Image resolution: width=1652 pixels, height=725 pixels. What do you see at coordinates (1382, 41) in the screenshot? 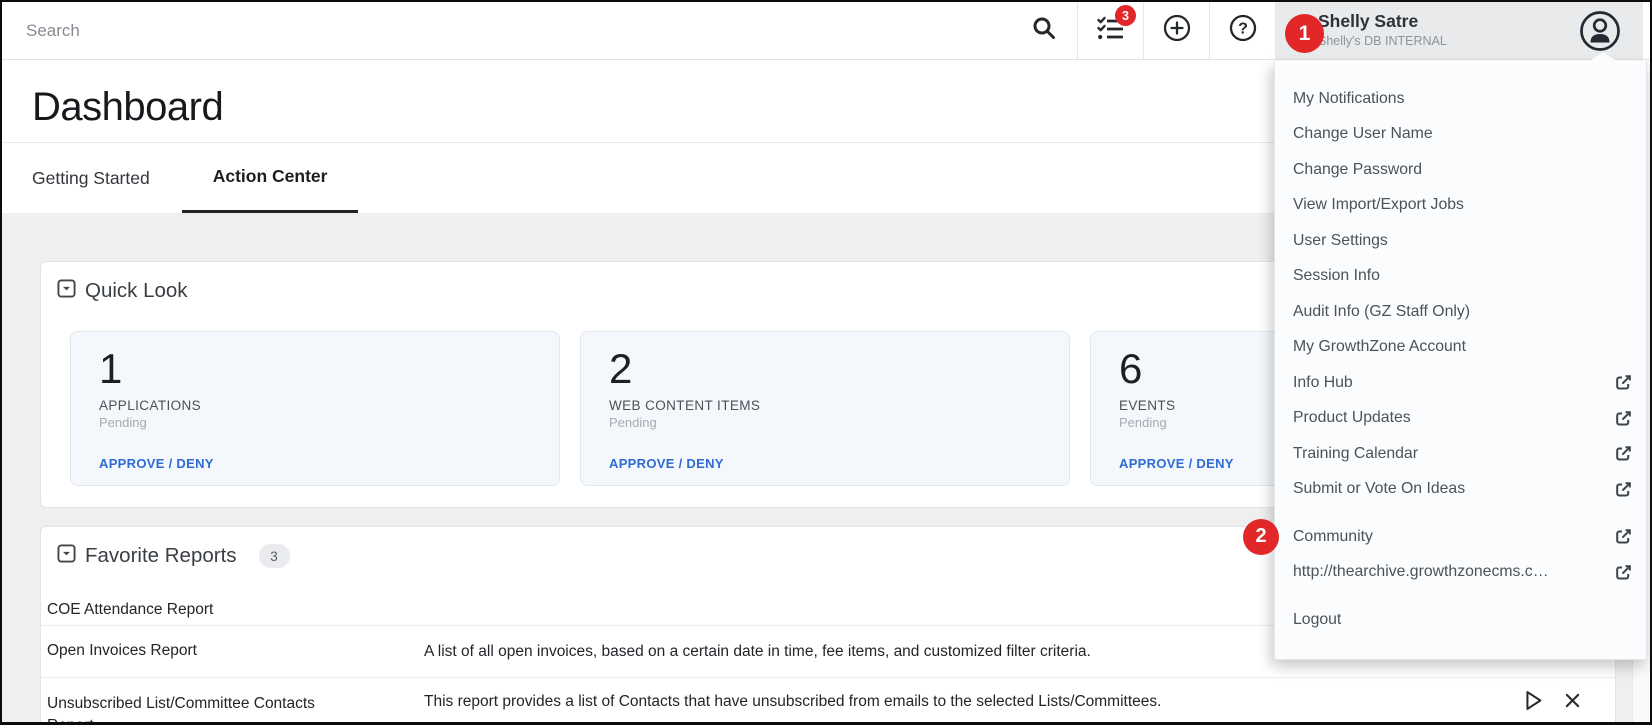
I see `user-org: Shelly's DB INTERNAL` at bounding box center [1382, 41].